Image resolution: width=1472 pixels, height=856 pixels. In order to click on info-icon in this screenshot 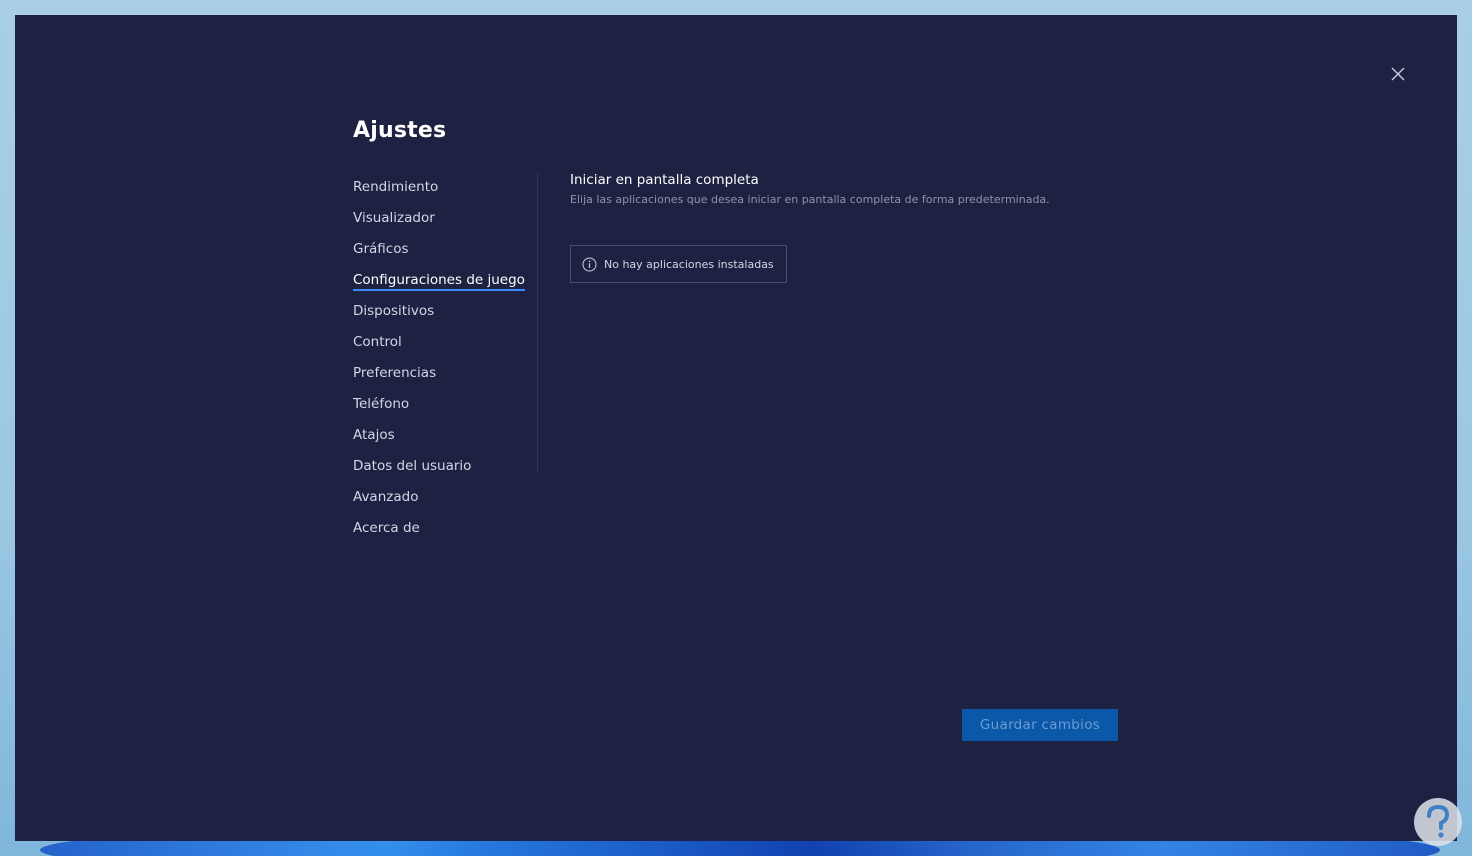, I will do `click(589, 264)`.